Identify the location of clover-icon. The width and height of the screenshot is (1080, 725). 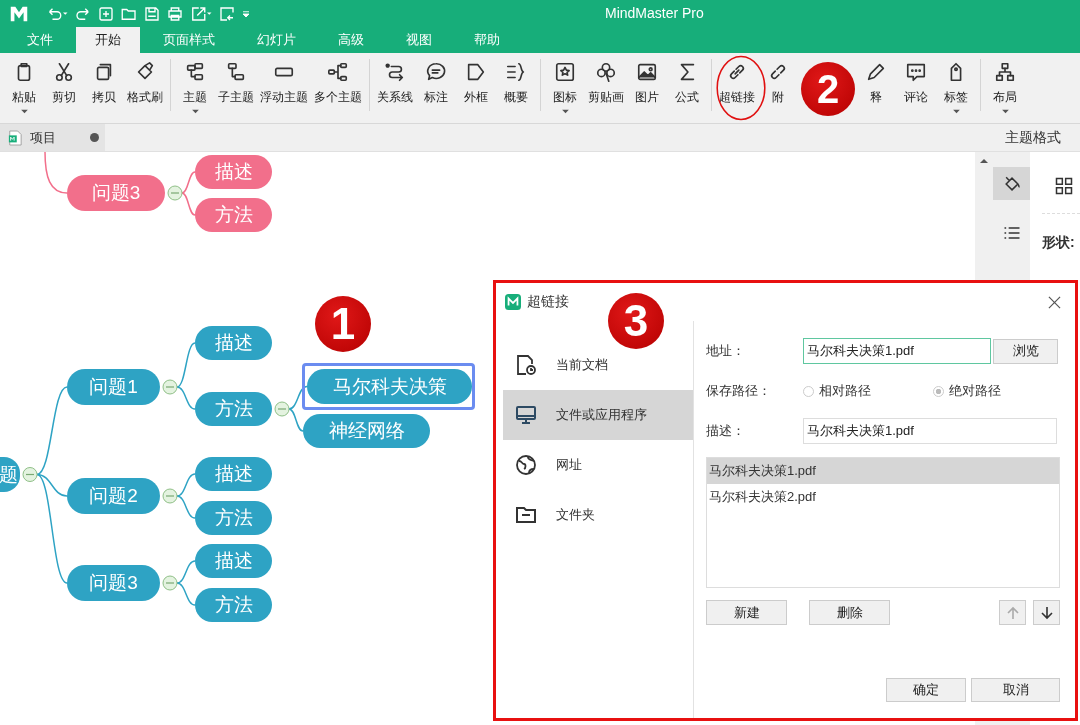
(606, 72).